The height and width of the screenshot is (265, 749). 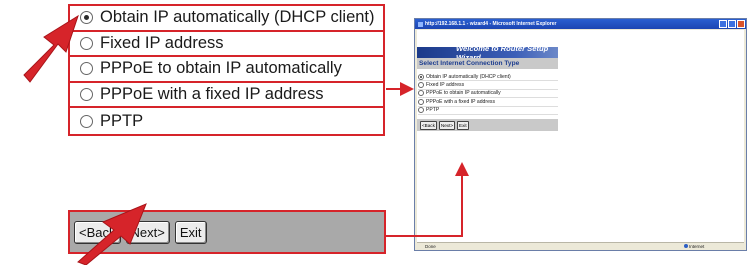 I want to click on ie-icon, so click(x=420, y=24).